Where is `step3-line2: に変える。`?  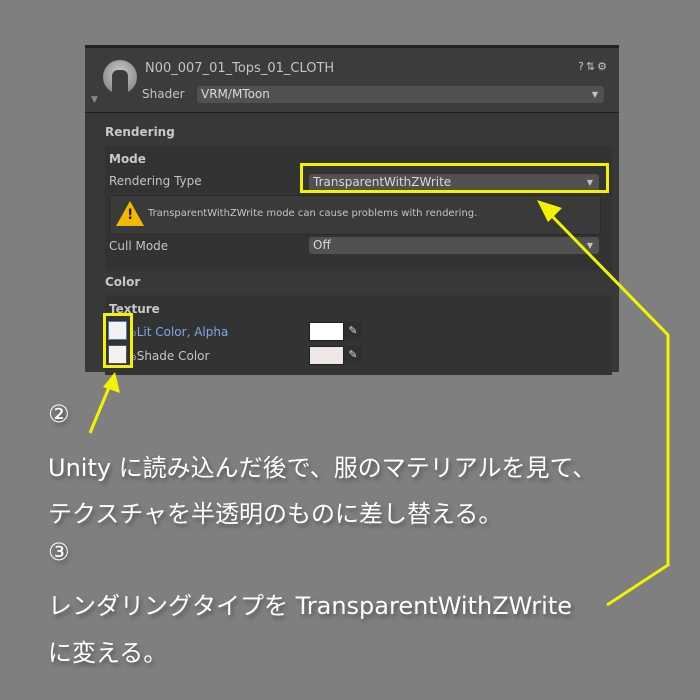 step3-line2: に変える。 is located at coordinates (108, 653).